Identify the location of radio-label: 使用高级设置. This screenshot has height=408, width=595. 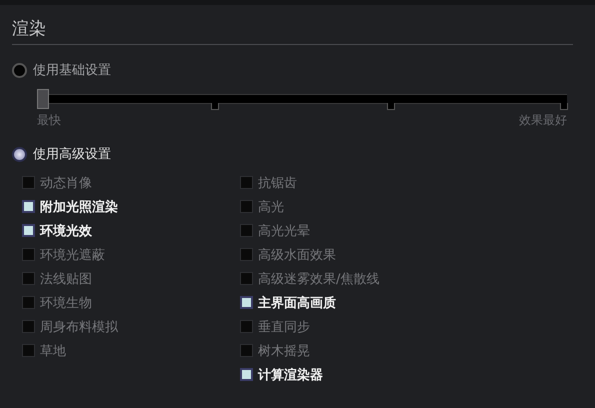
(72, 154).